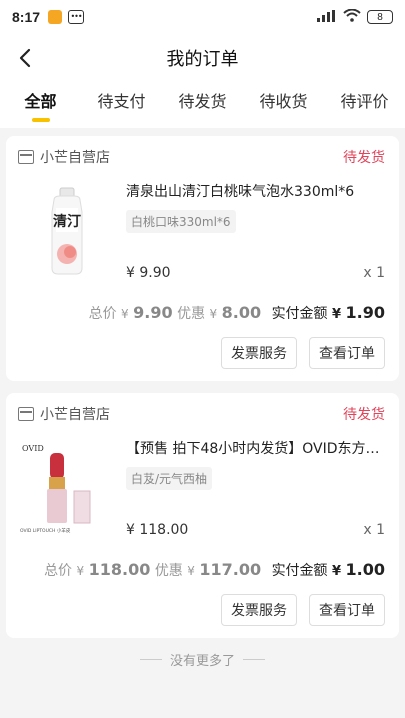 The width and height of the screenshot is (405, 718). Describe the element at coordinates (45, 530) in the screenshot. I see `product-image-caption: OVID LIPTOUCH 小羊皮` at that location.